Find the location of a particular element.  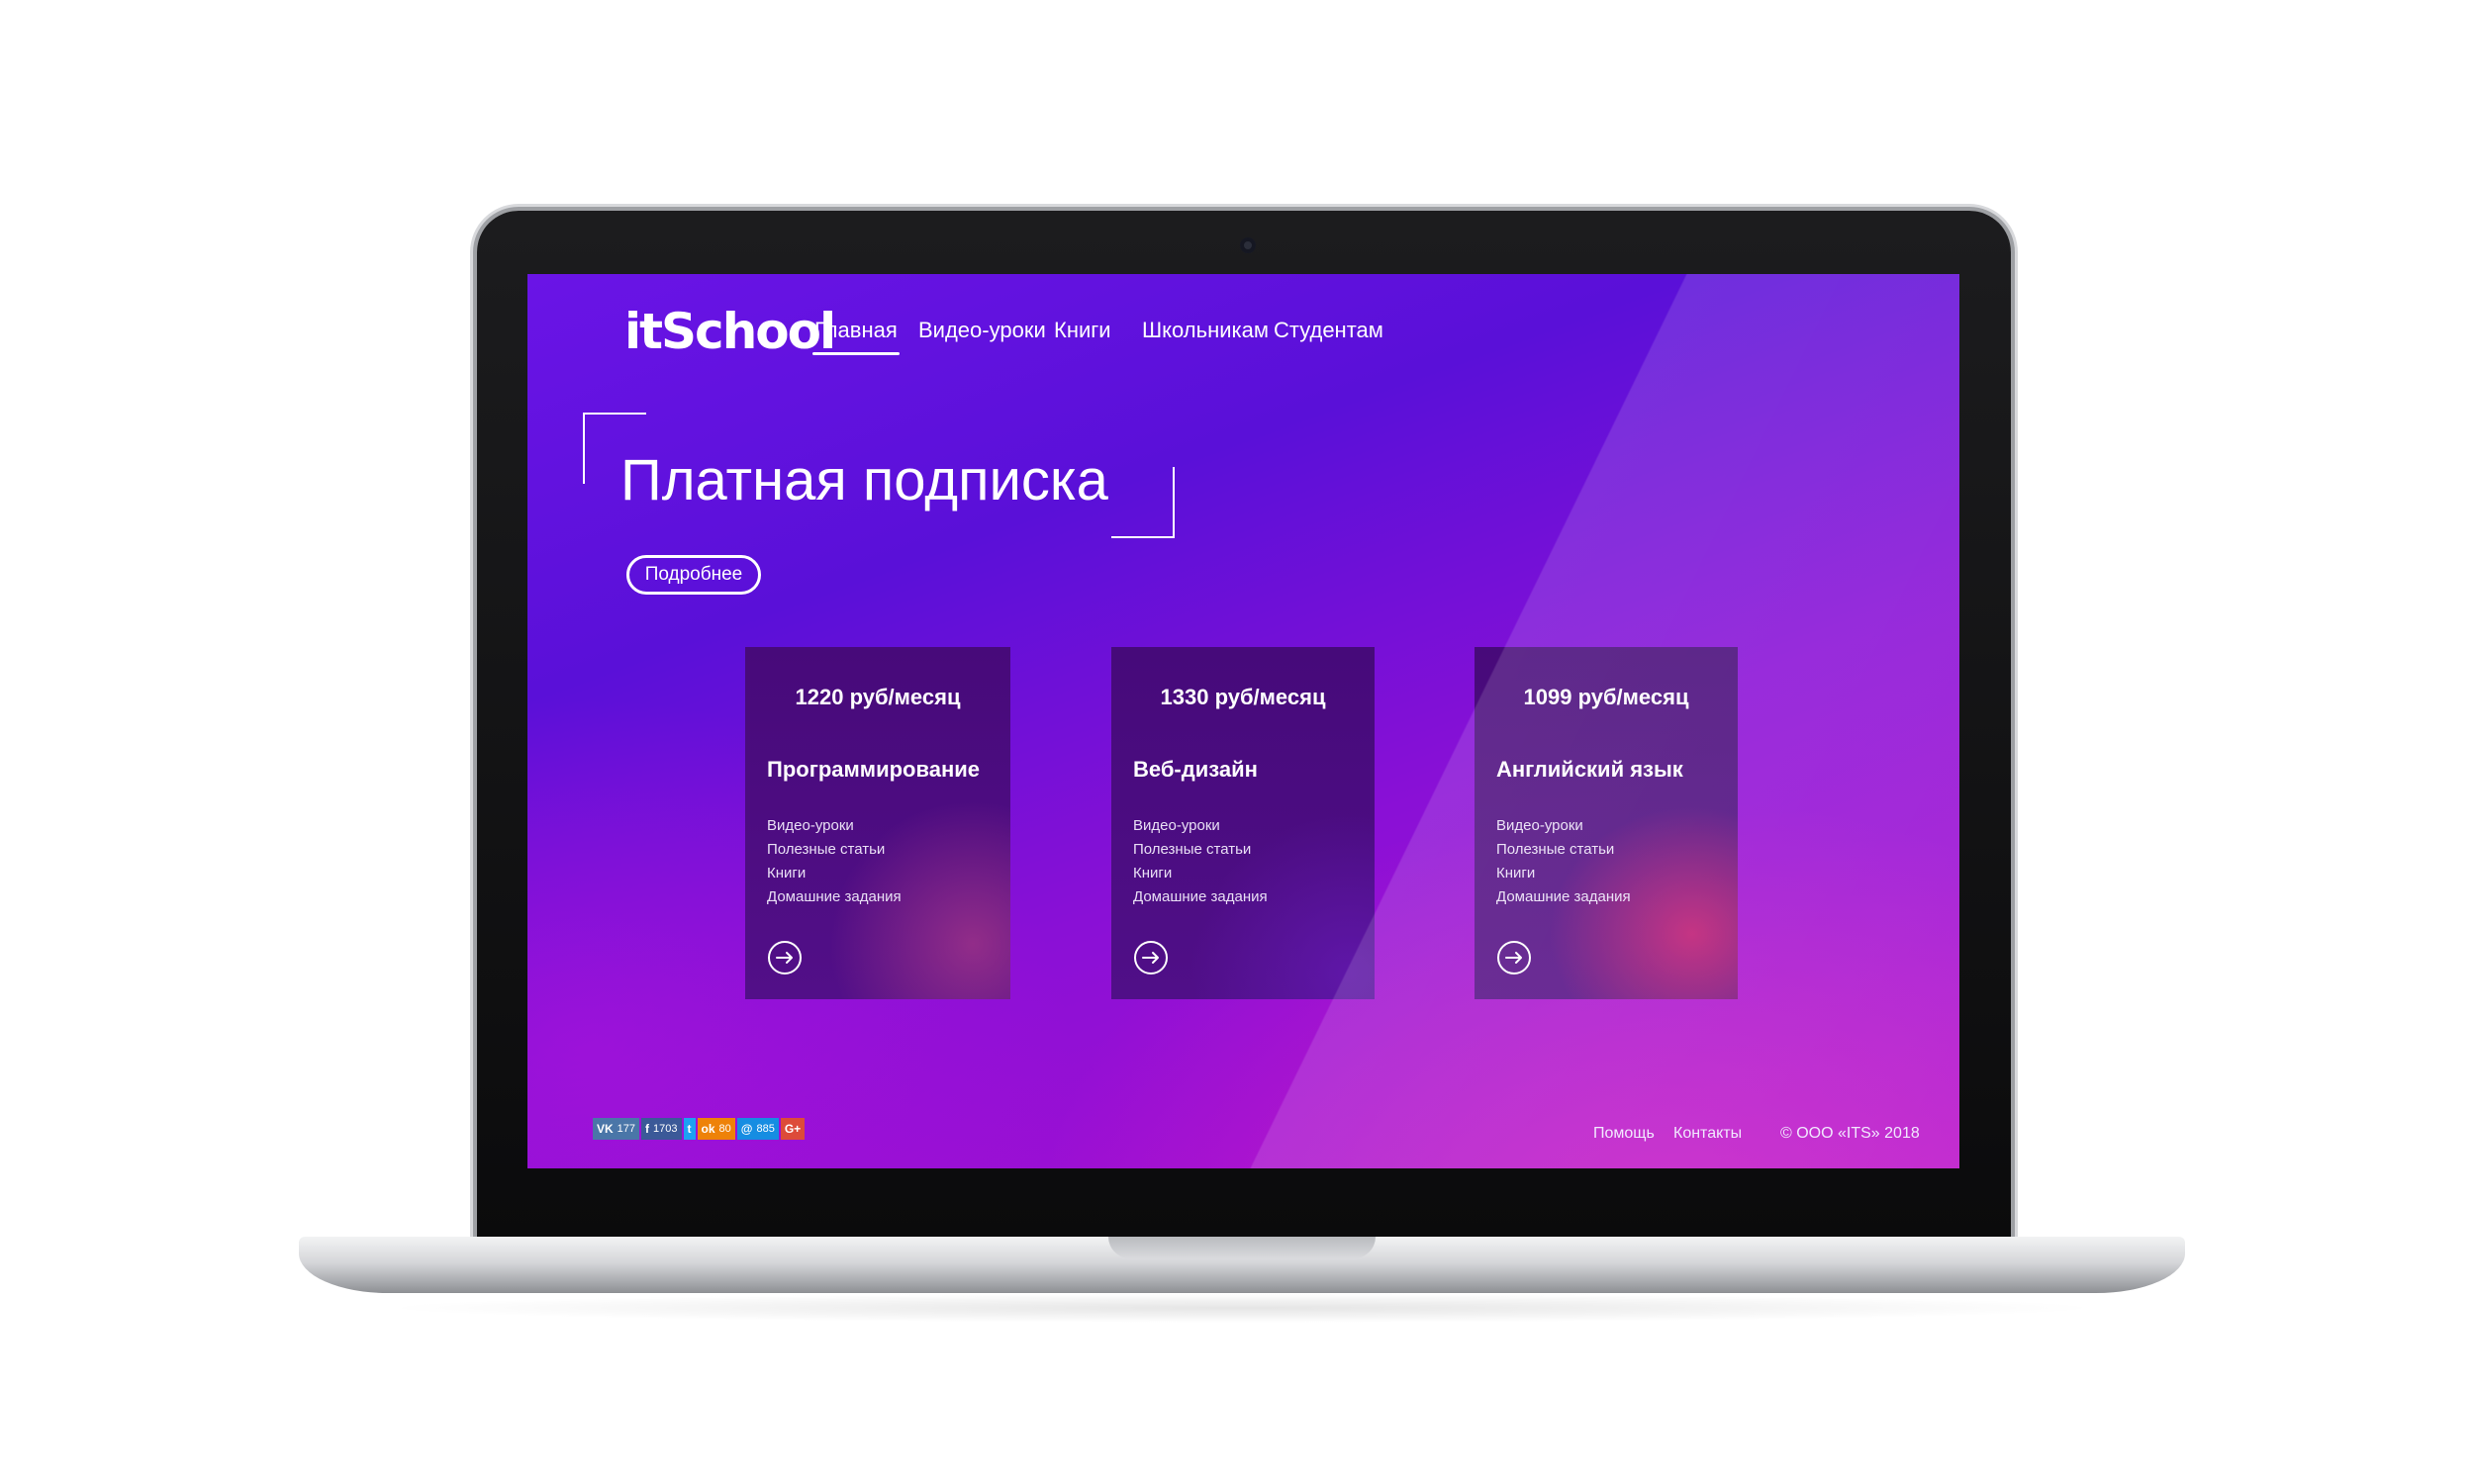

card-title: Программирование is located at coordinates (874, 769).